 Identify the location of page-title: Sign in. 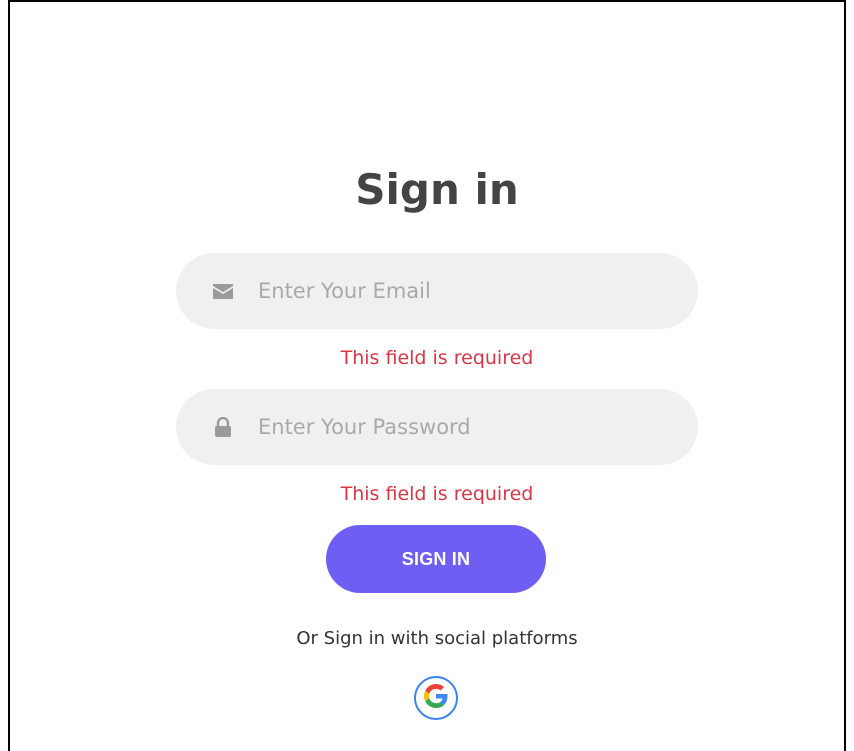
(437, 189).